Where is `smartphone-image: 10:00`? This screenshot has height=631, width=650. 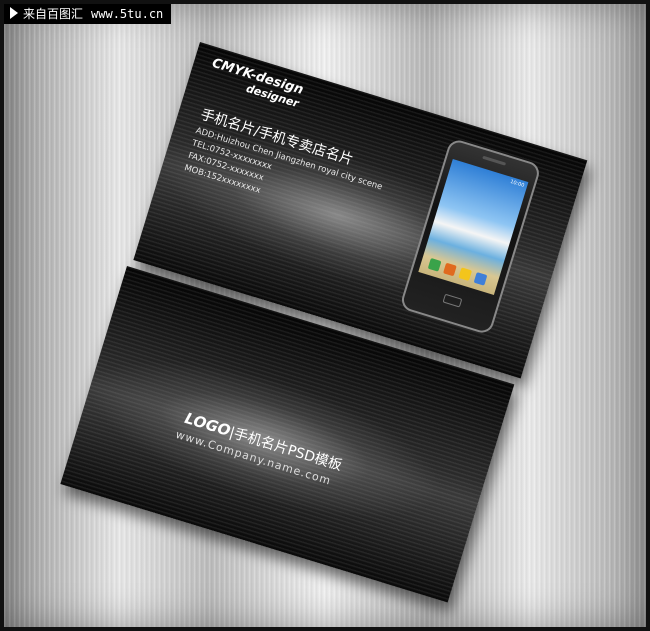 smartphone-image: 10:00 is located at coordinates (470, 236).